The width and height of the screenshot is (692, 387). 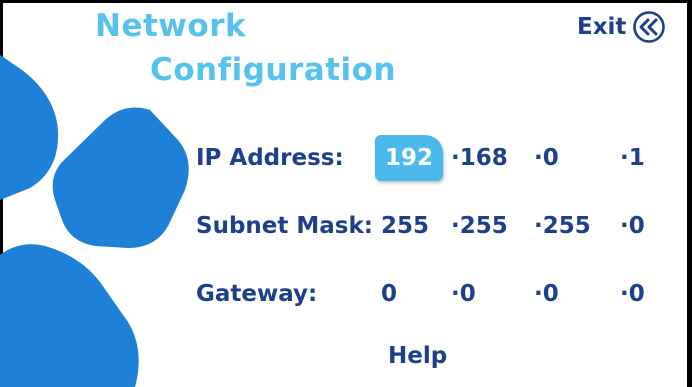 What do you see at coordinates (171, 26) in the screenshot?
I see `page-title-line1: Network` at bounding box center [171, 26].